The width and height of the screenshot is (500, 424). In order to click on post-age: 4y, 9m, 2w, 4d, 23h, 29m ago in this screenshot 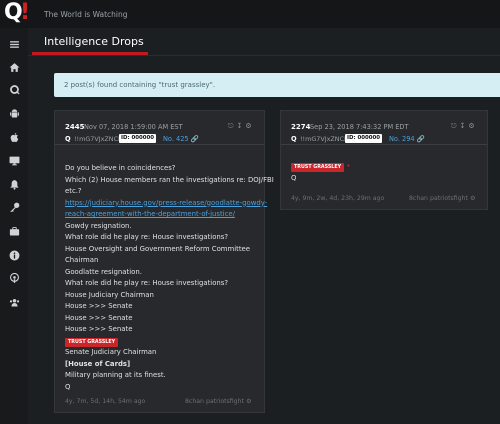, I will do `click(338, 198)`.